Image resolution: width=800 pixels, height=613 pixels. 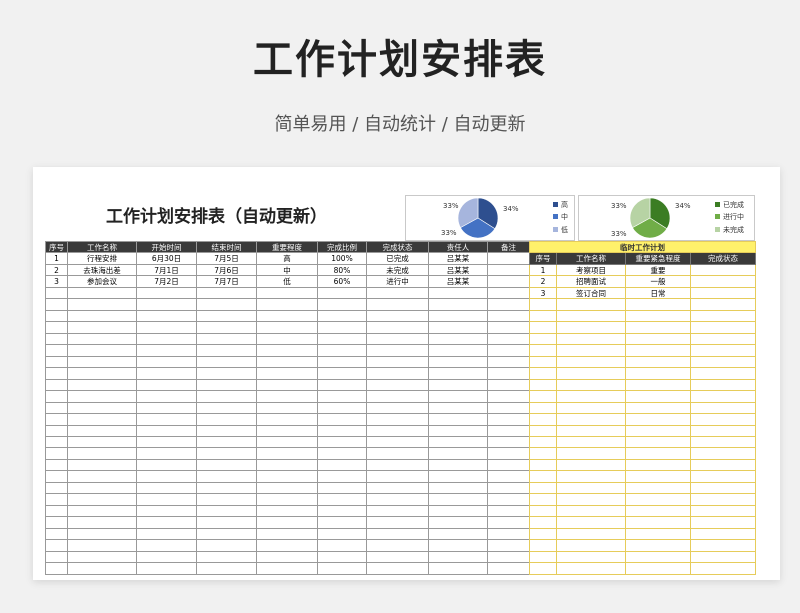 What do you see at coordinates (543, 293) in the screenshot?
I see `table-cell: 3` at bounding box center [543, 293].